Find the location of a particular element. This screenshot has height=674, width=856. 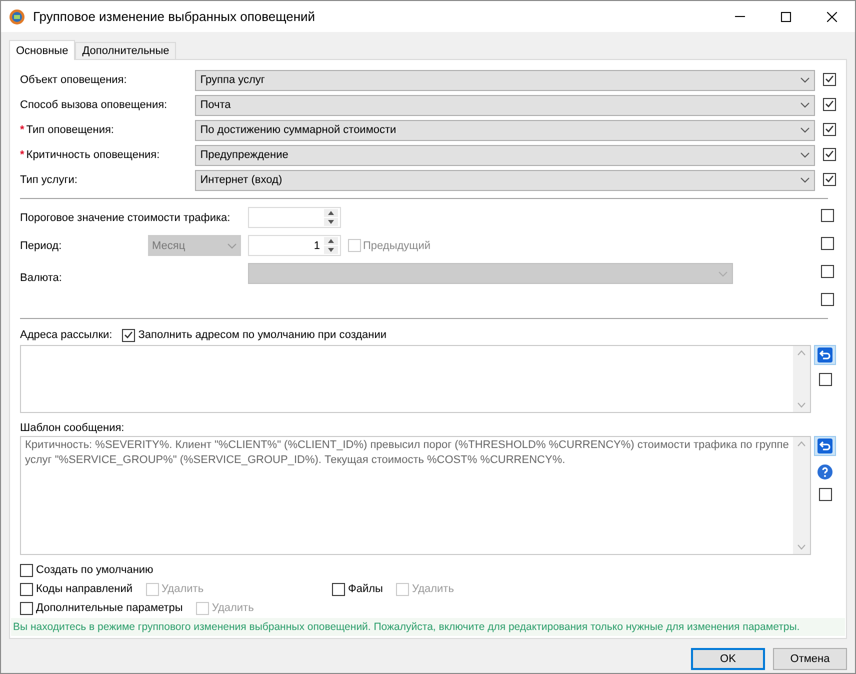

field-label: Пороговое значение стоимости трафика: is located at coordinates (126, 217).